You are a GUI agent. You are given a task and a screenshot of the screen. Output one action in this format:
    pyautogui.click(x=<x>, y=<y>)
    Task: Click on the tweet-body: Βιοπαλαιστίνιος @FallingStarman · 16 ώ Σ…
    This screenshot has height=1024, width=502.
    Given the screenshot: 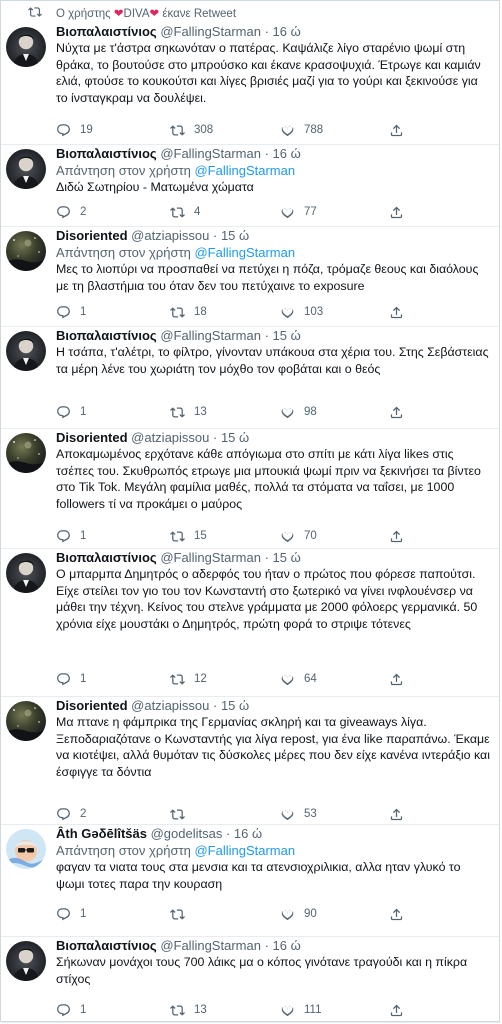 What is the action you would take?
    pyautogui.click(x=273, y=962)
    